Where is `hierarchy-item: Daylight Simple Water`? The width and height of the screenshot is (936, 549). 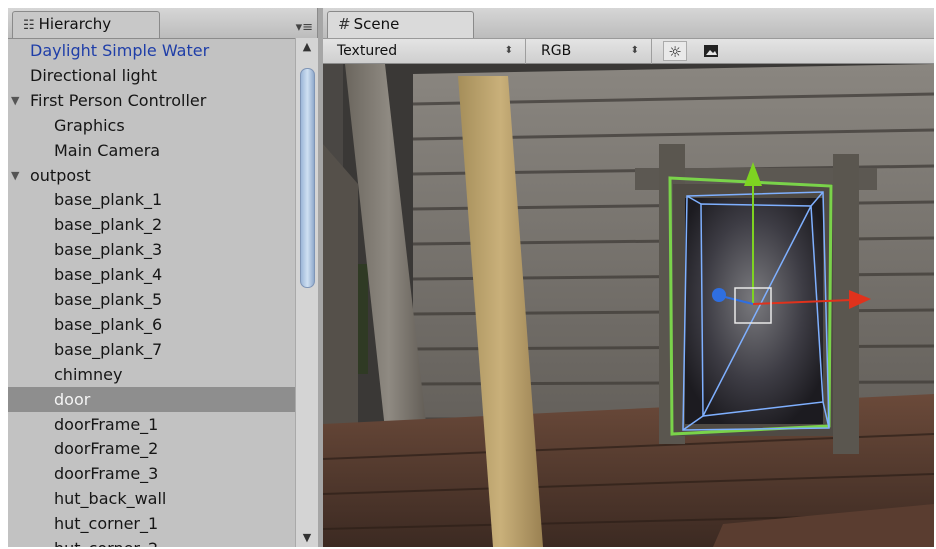 hierarchy-item: Daylight Simple Water is located at coordinates (151, 50).